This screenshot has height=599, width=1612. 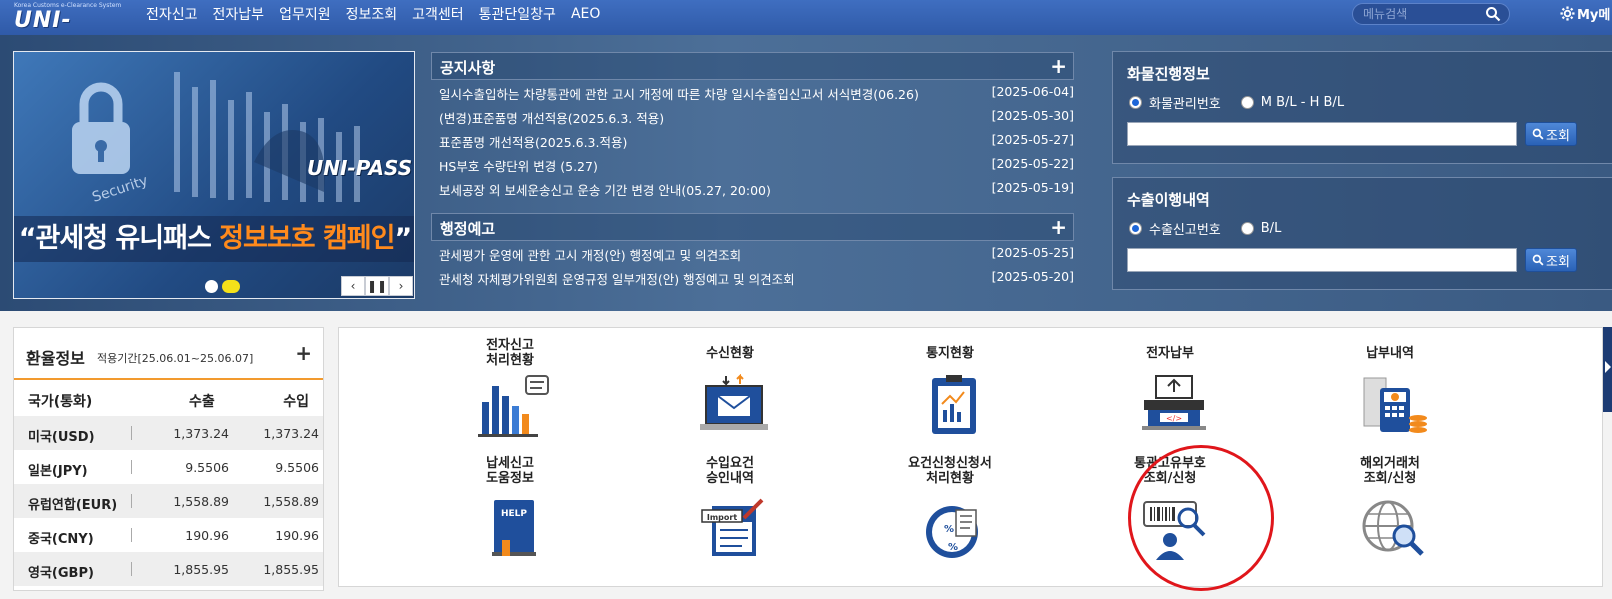 I want to click on admin-notice-text: 관세청 자체평가위원회 운영규정 일부개정(안) 행정예고 및 의견조회, so click(x=617, y=278).